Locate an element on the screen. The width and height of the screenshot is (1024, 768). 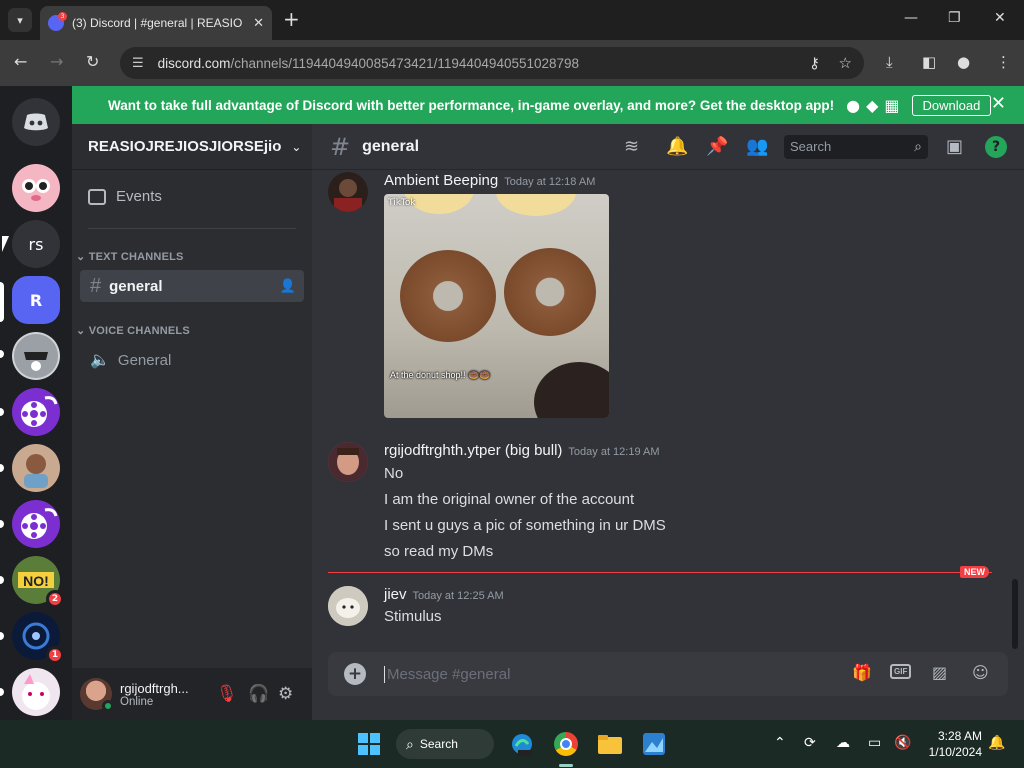
gift-icon: 🎁 is located at coordinates (862, 672).